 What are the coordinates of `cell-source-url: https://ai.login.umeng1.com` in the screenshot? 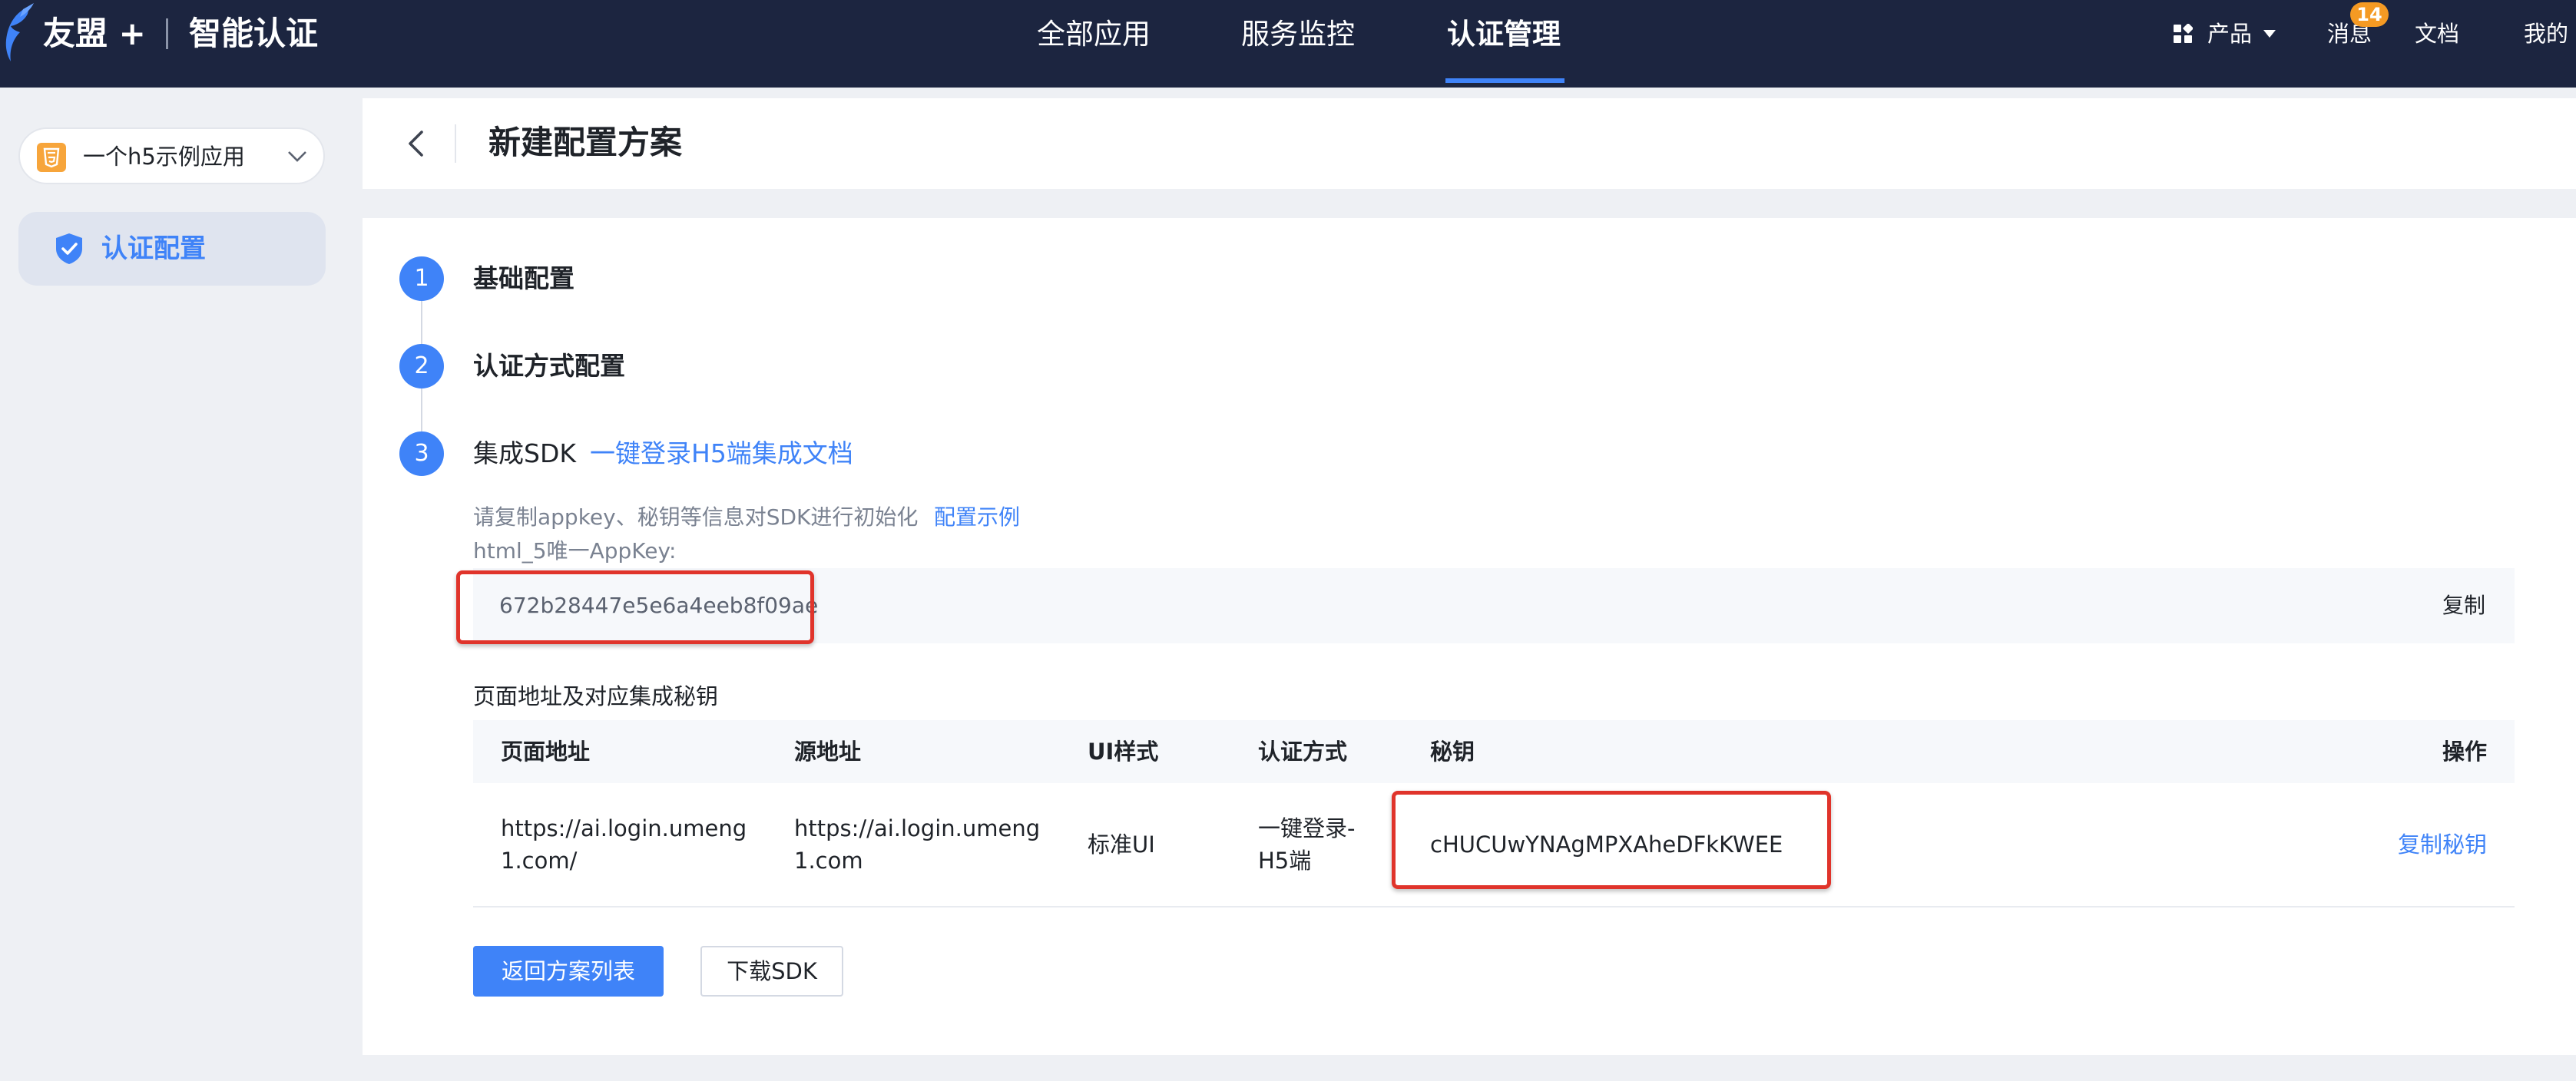 It's located at (918, 844).